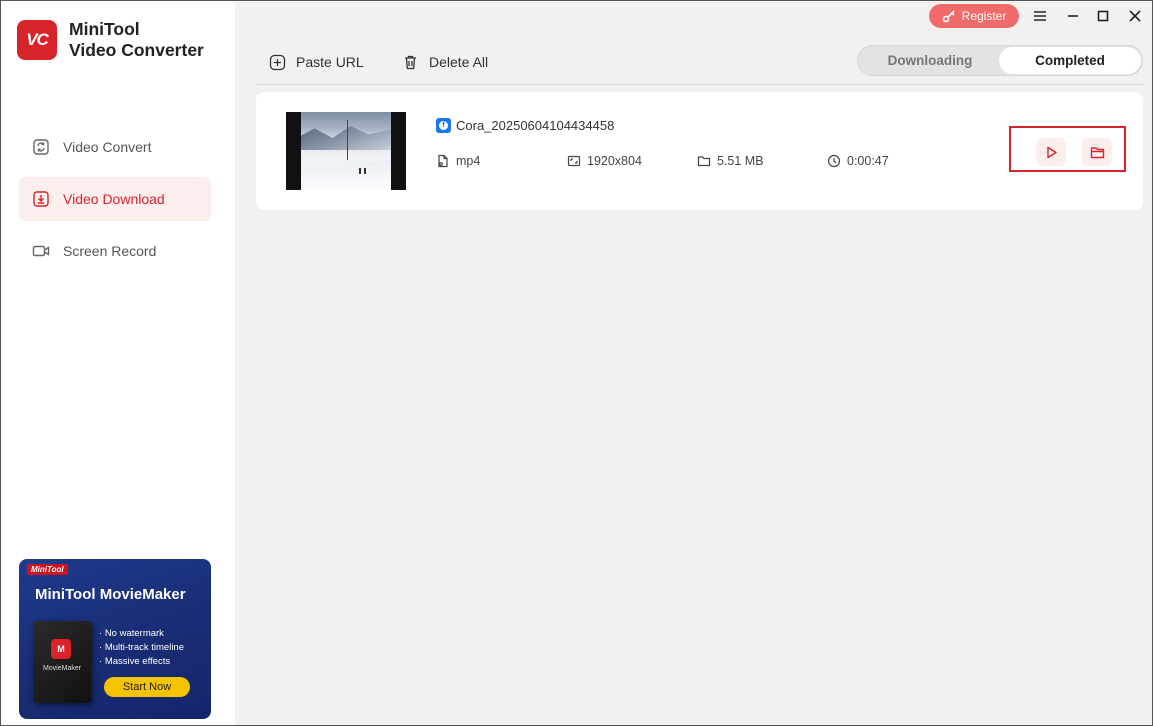 The width and height of the screenshot is (1153, 726). Describe the element at coordinates (41, 251) in the screenshot. I see `camera-icon` at that location.